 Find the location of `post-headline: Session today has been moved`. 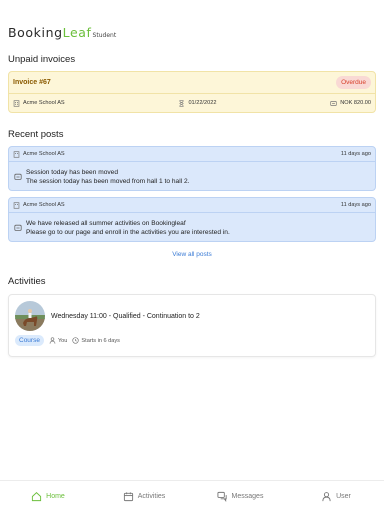

post-headline: Session today has been moved is located at coordinates (72, 172).